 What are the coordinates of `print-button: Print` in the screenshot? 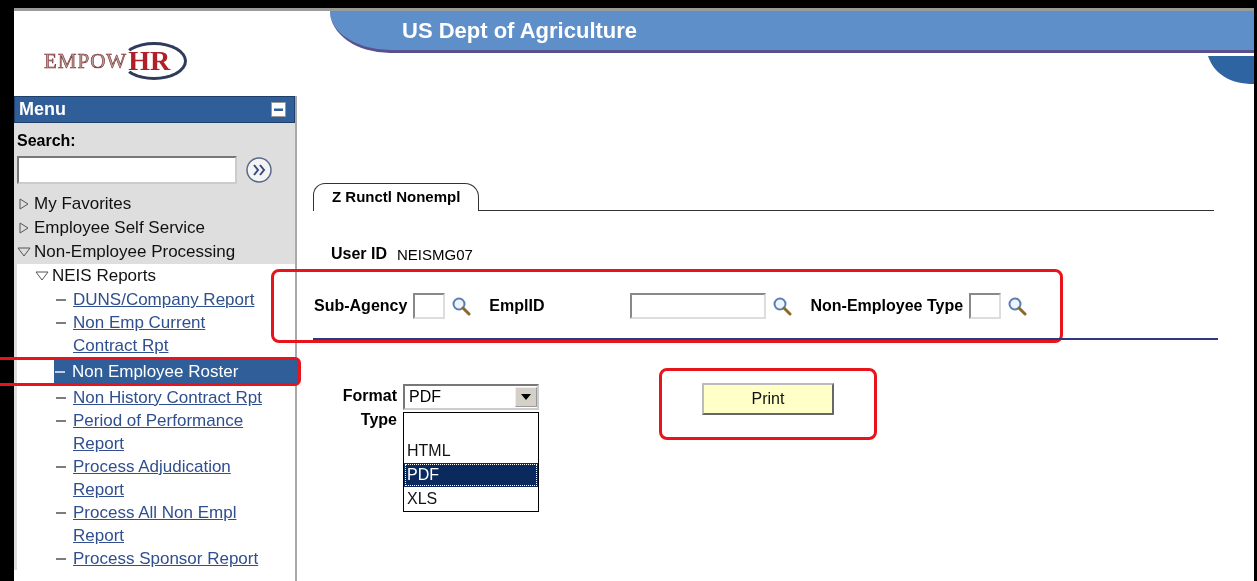 It's located at (768, 399).